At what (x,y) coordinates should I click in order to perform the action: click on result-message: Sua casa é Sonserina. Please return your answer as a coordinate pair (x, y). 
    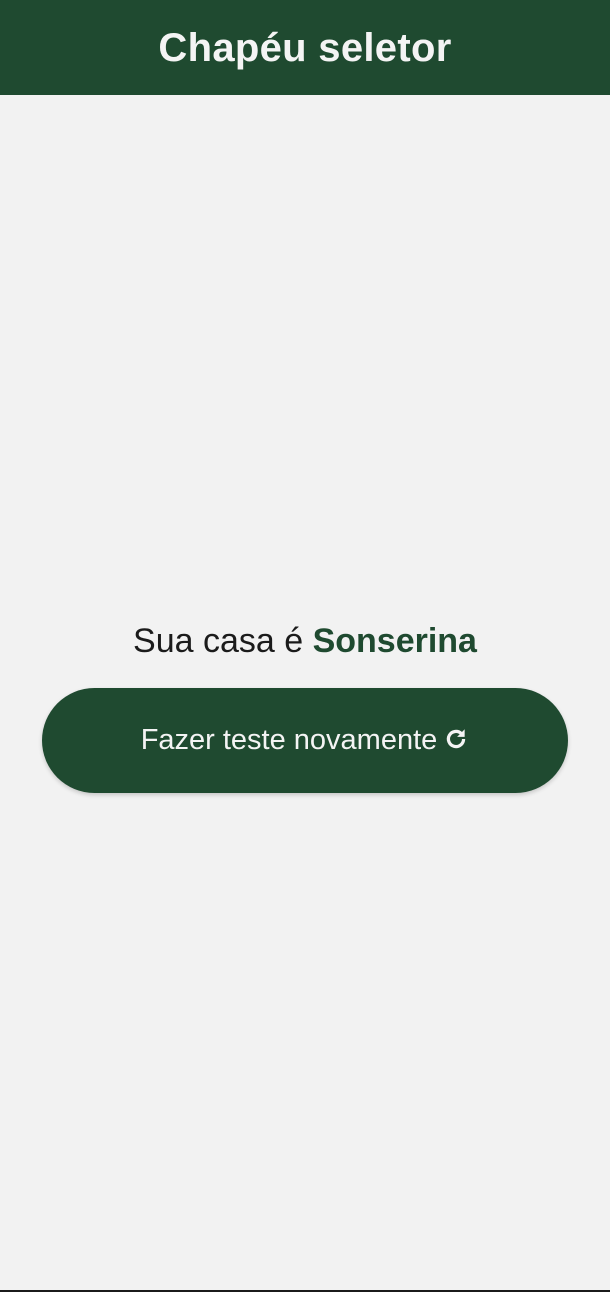
    Looking at the image, I should click on (305, 641).